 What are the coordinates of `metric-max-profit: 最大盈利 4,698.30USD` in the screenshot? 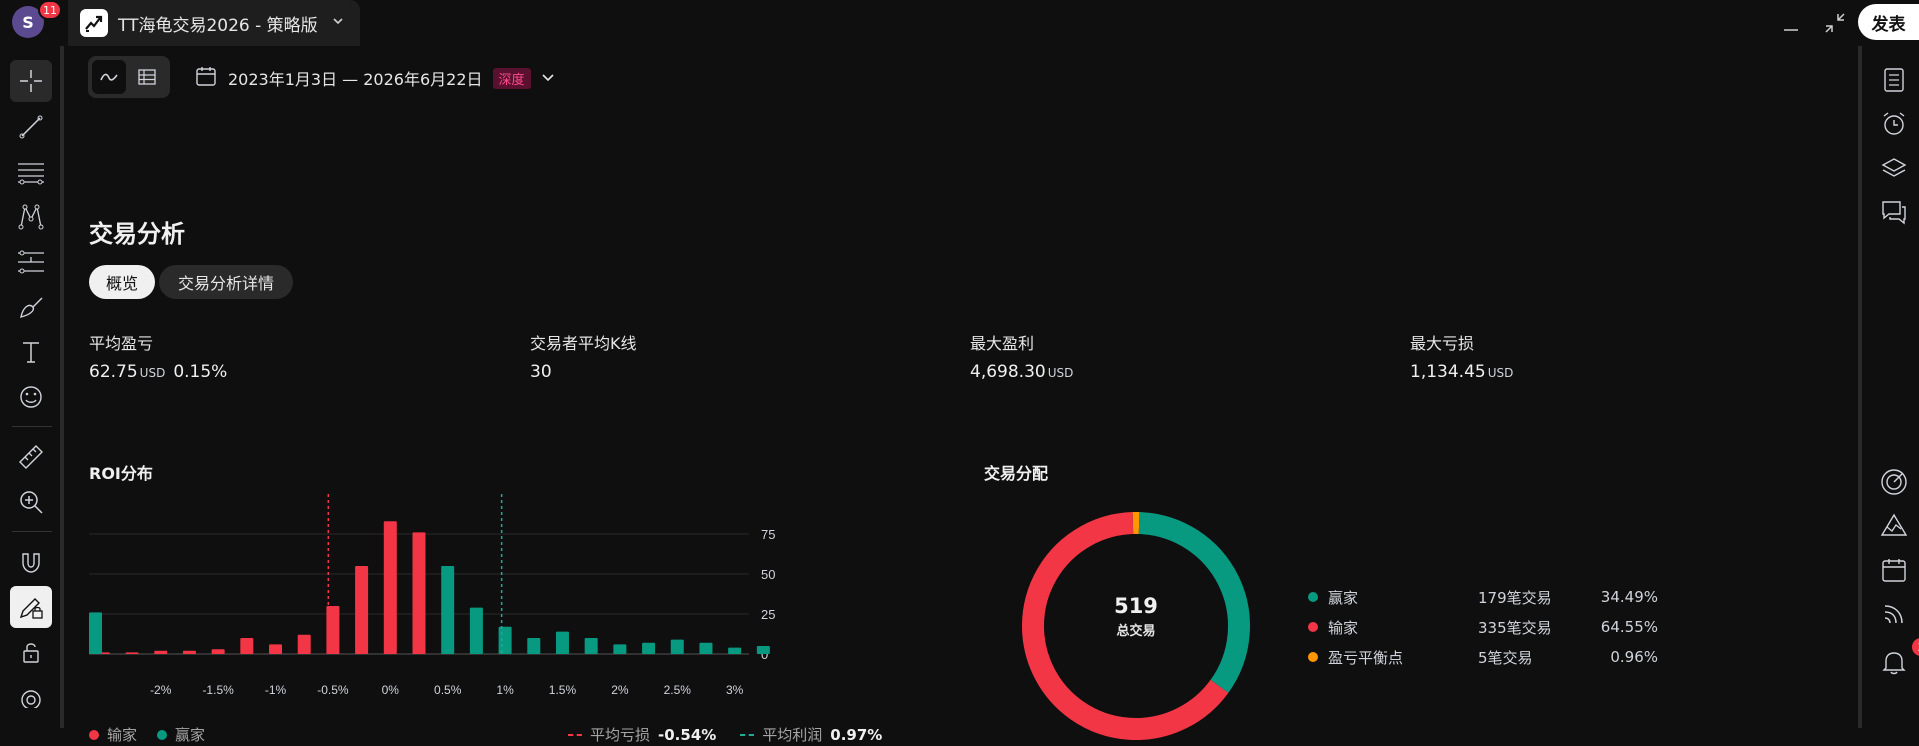 It's located at (1021, 356).